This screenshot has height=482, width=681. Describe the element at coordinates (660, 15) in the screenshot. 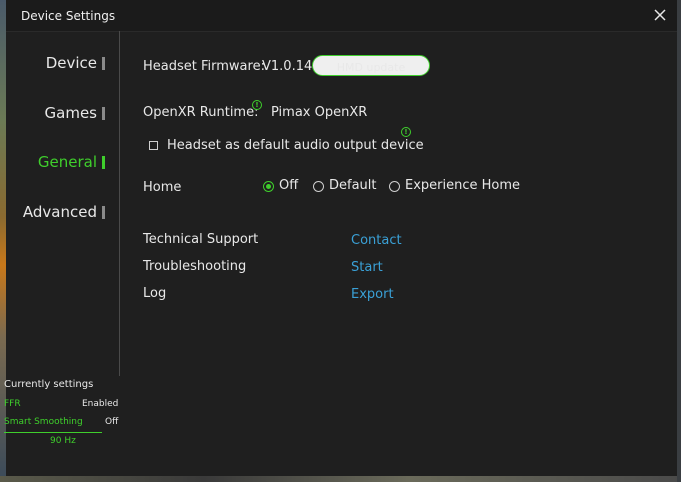

I see `close-icon` at that location.